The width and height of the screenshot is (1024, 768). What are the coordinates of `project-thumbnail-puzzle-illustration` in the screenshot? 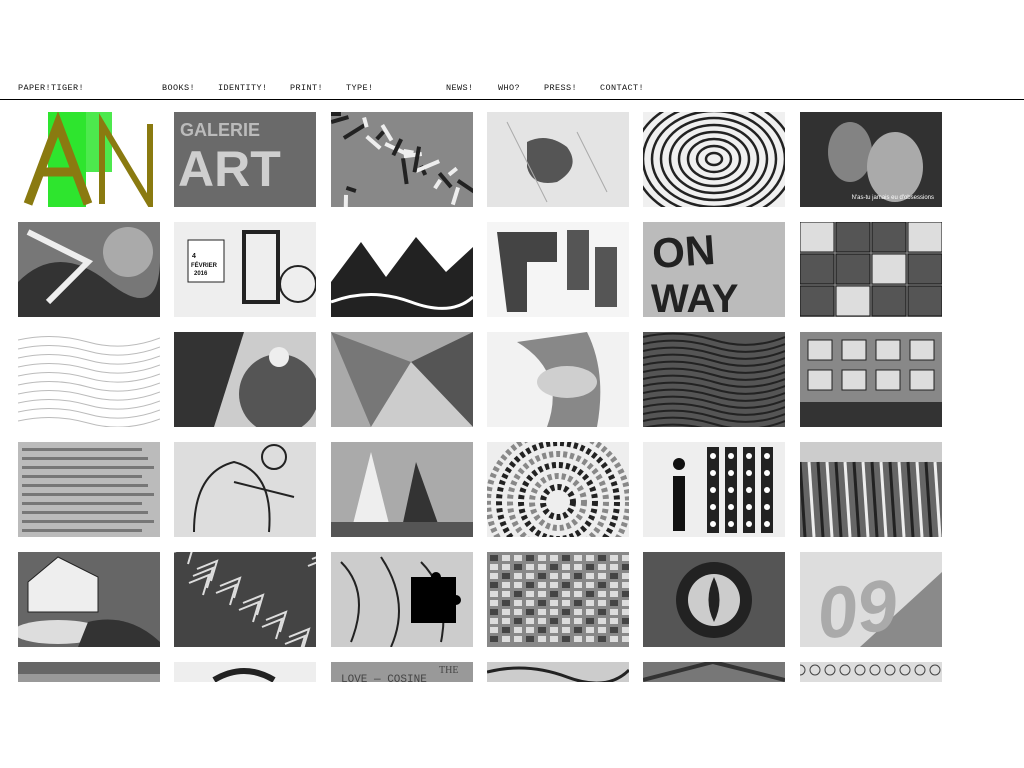 It's located at (402, 599).